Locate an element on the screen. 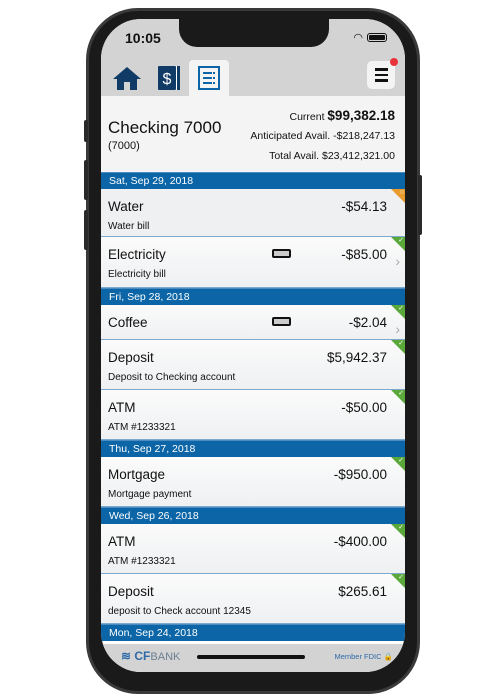 The image size is (500, 700). transaction-row: ATM ATM #1233321 -$400.00 ✓ is located at coordinates (253, 549).